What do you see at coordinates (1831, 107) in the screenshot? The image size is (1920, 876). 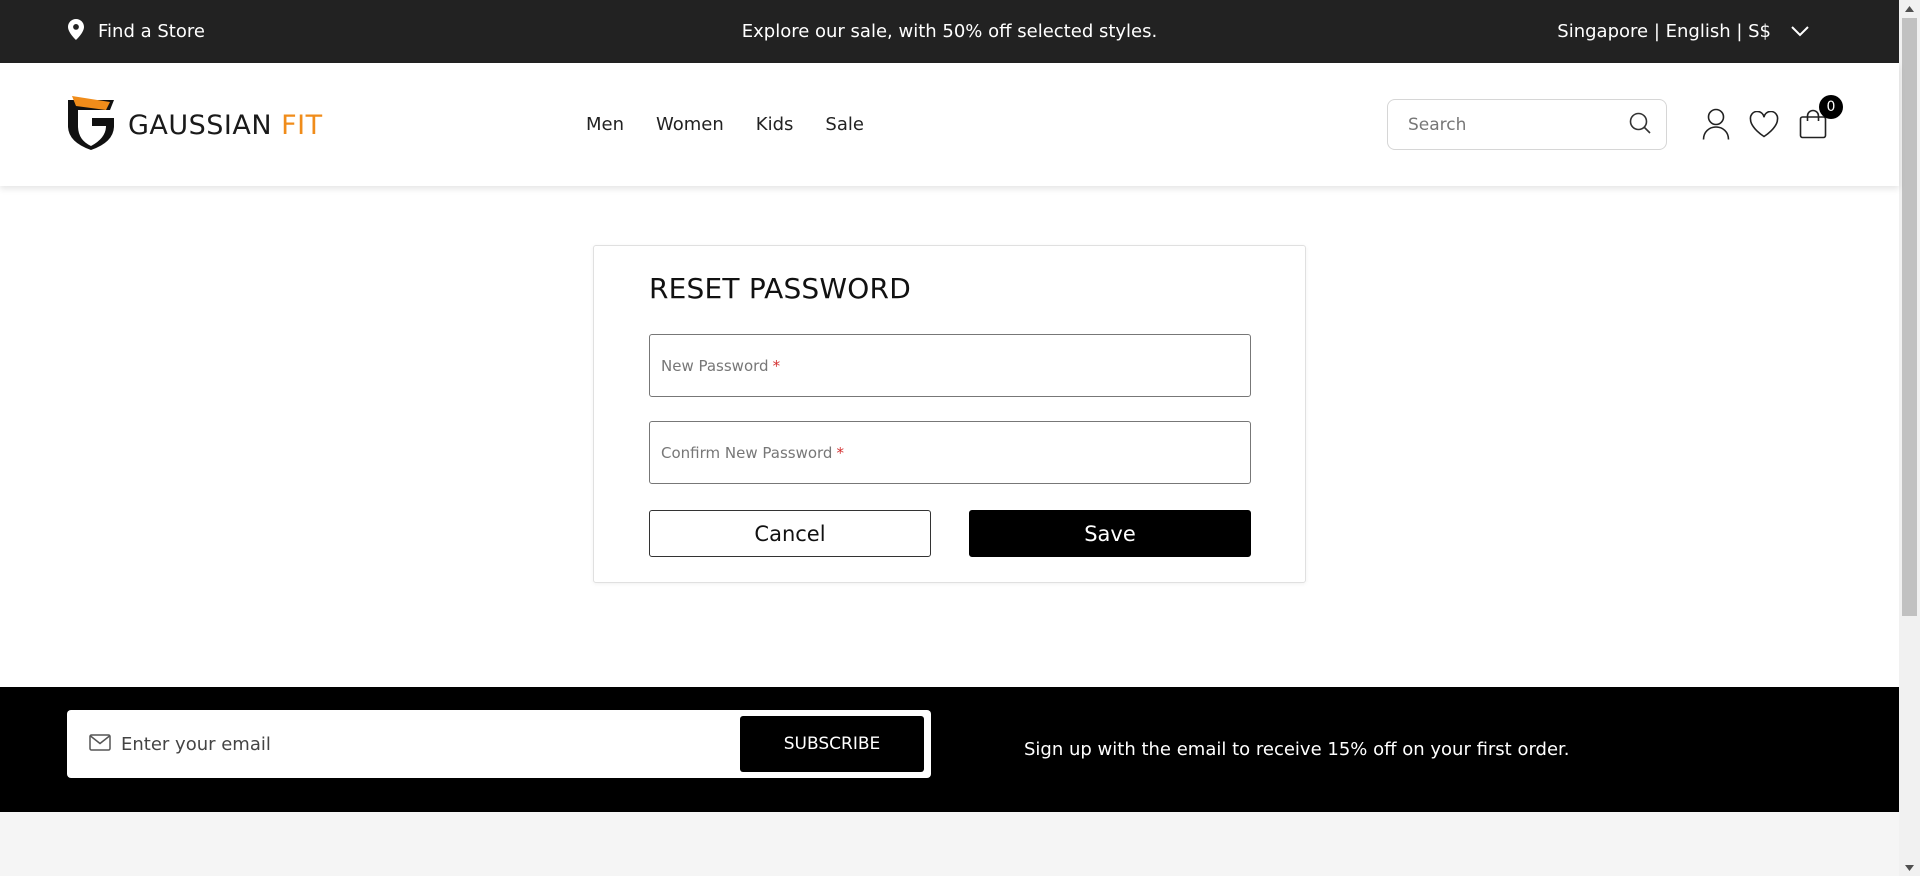 I see `cart-count-badge: 0` at bounding box center [1831, 107].